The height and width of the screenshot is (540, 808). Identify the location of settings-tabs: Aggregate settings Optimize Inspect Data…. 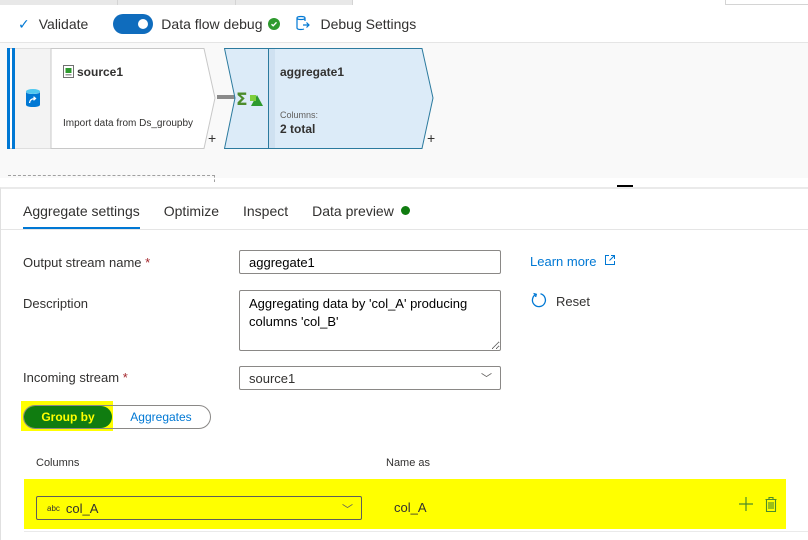
(228, 216).